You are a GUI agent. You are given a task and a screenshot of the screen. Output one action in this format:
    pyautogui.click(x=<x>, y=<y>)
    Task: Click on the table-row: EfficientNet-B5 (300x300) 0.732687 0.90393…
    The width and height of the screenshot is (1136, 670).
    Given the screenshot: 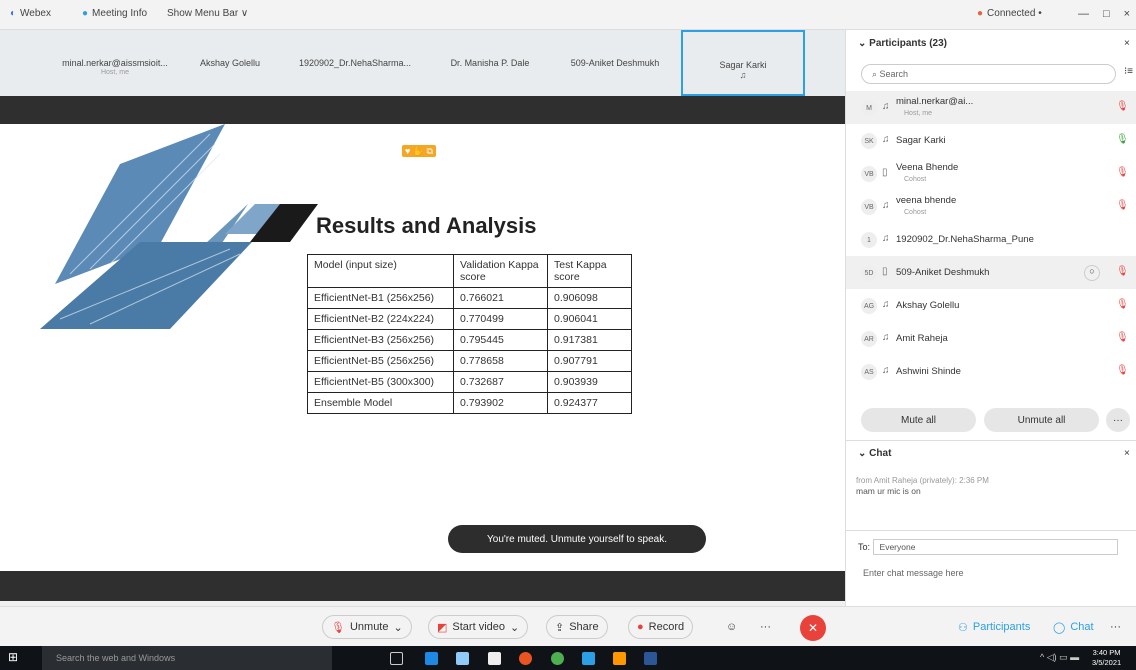 What is the action you would take?
    pyautogui.click(x=469, y=382)
    